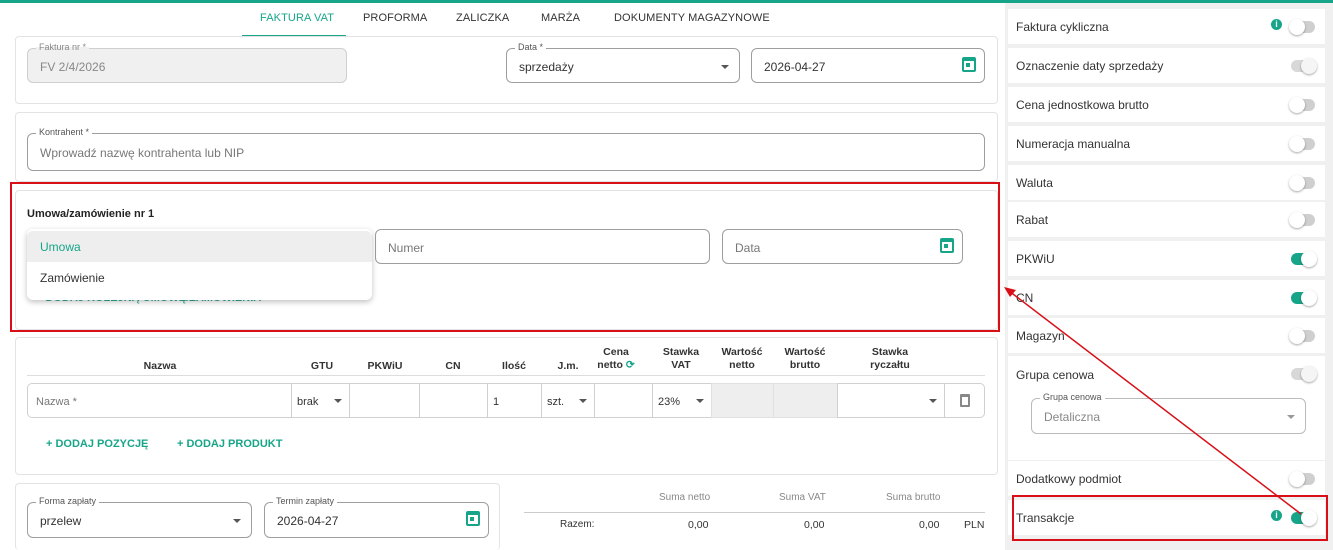 This screenshot has height=550, width=1333. I want to click on option-label: Rabat, so click(1032, 220).